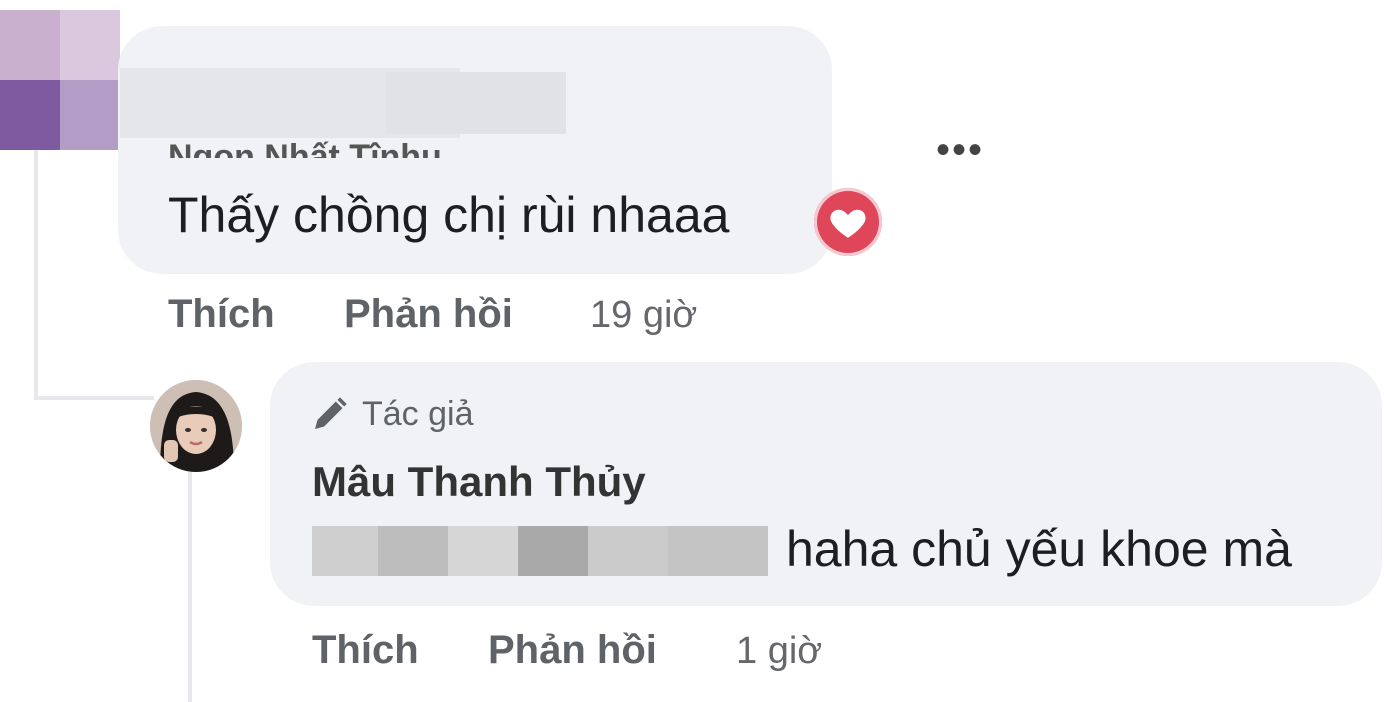  I want to click on author-badge-label: Tác giả, so click(418, 413).